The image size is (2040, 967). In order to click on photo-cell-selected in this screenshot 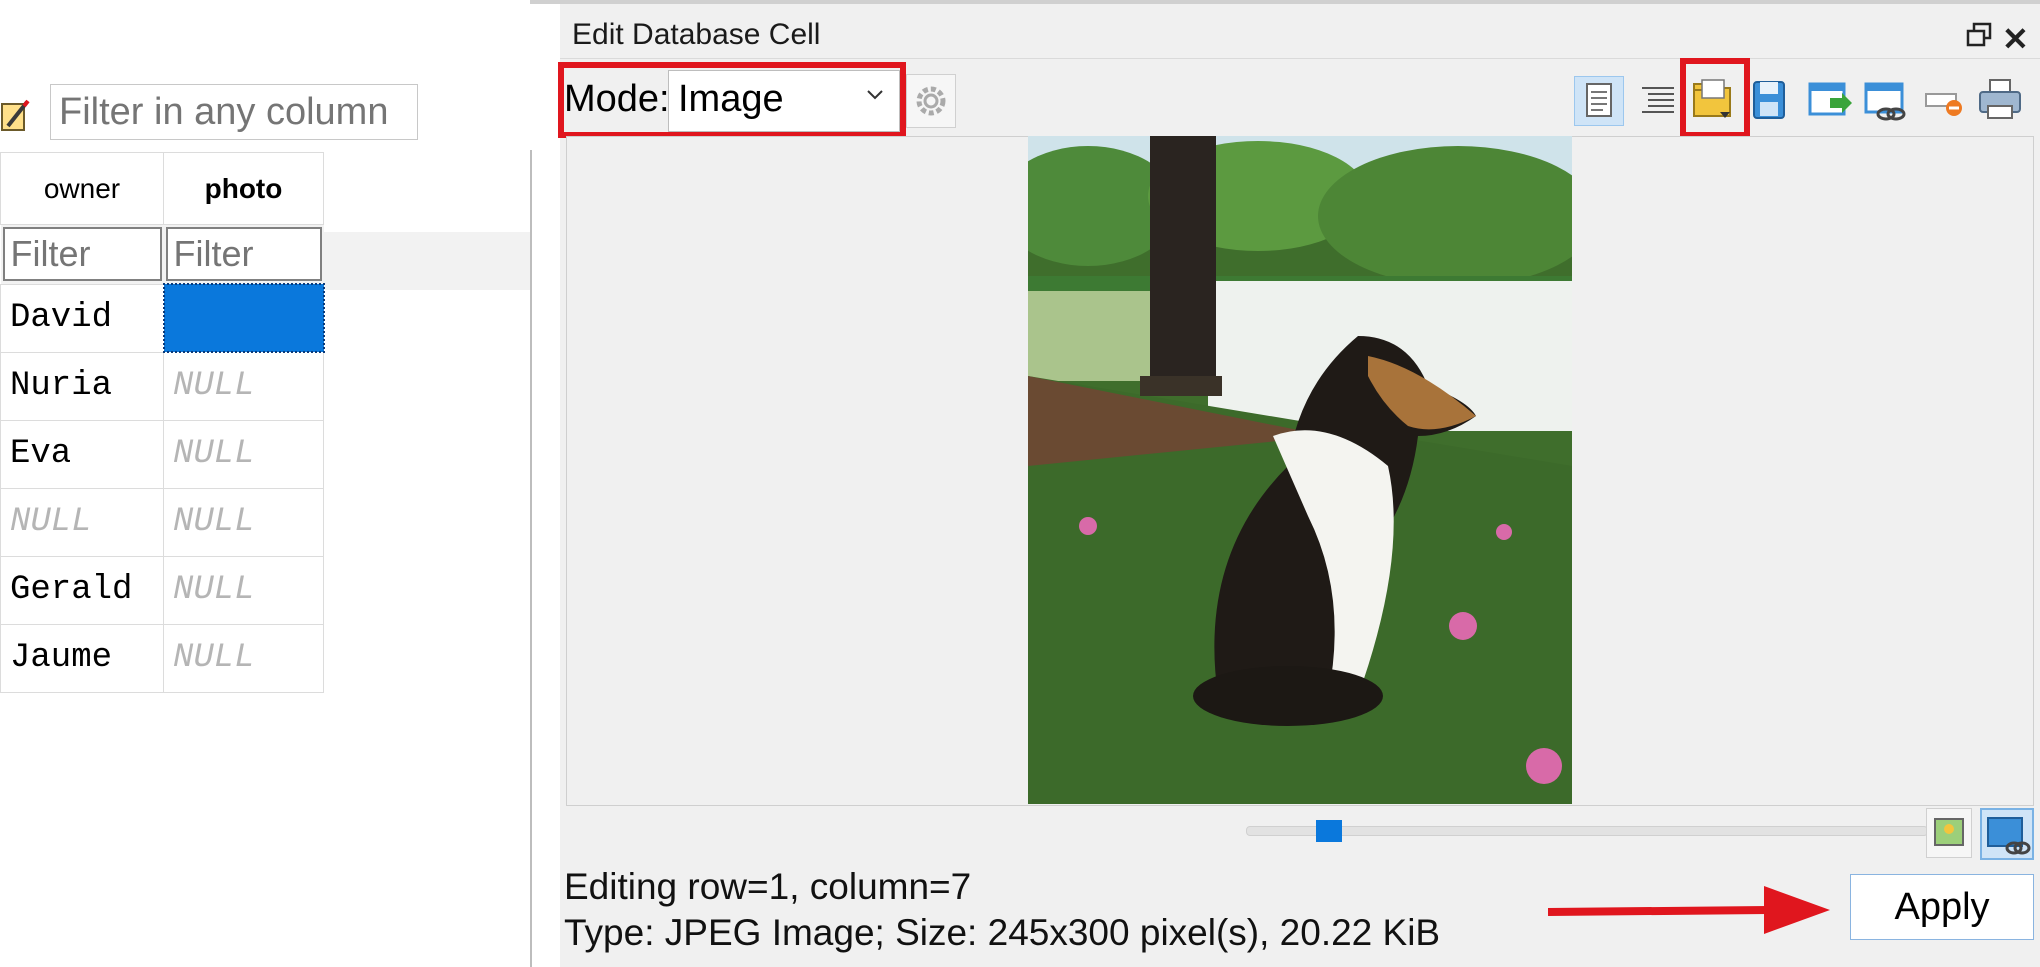, I will do `click(243, 318)`.